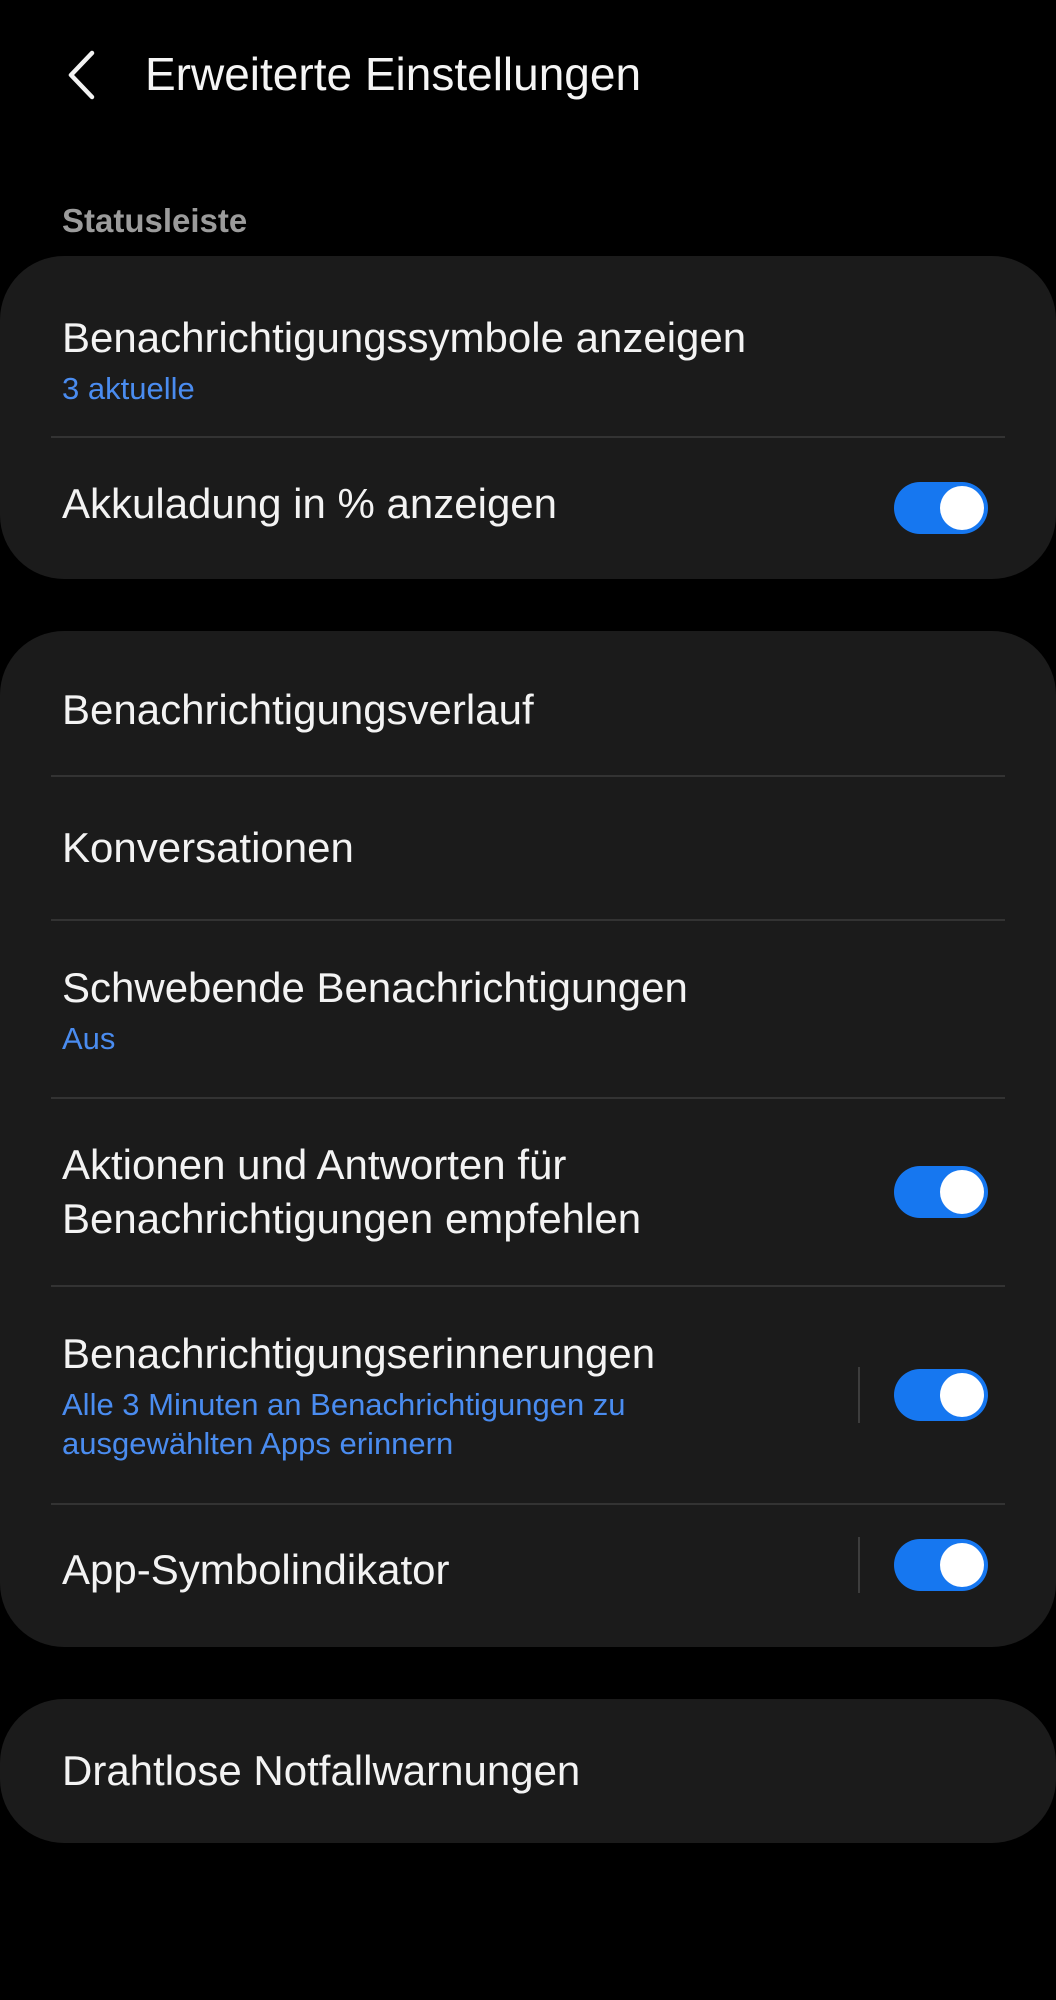 The width and height of the screenshot is (1056, 2000). I want to click on row-title: App-Symbolindikator, so click(256, 1569).